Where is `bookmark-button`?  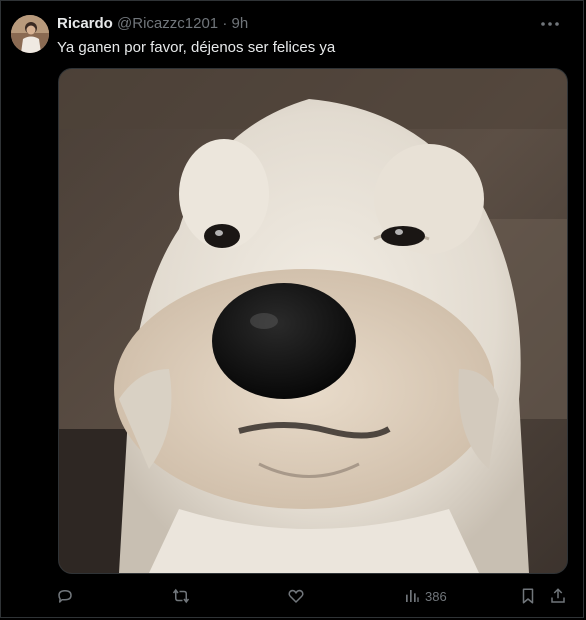 bookmark-button is located at coordinates (528, 596).